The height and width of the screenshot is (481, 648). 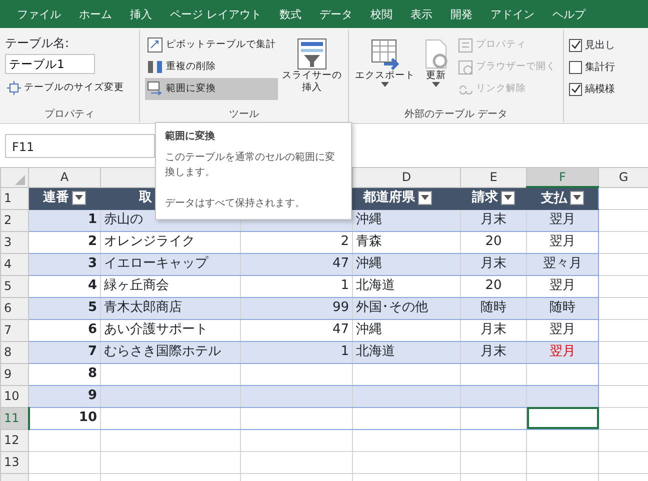 I want to click on menu-tab: 開発, so click(x=462, y=14).